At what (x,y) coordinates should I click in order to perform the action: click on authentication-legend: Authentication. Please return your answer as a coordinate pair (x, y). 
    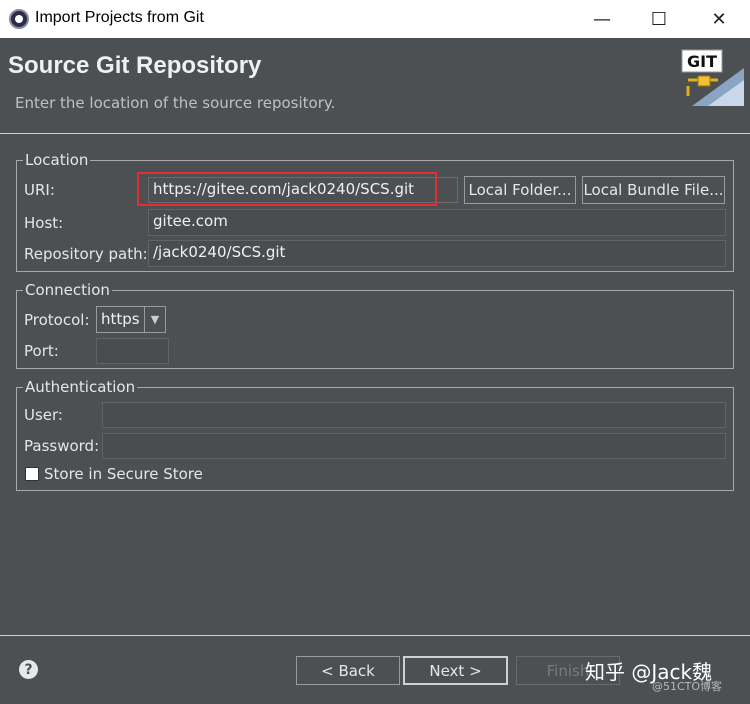
    Looking at the image, I should click on (80, 387).